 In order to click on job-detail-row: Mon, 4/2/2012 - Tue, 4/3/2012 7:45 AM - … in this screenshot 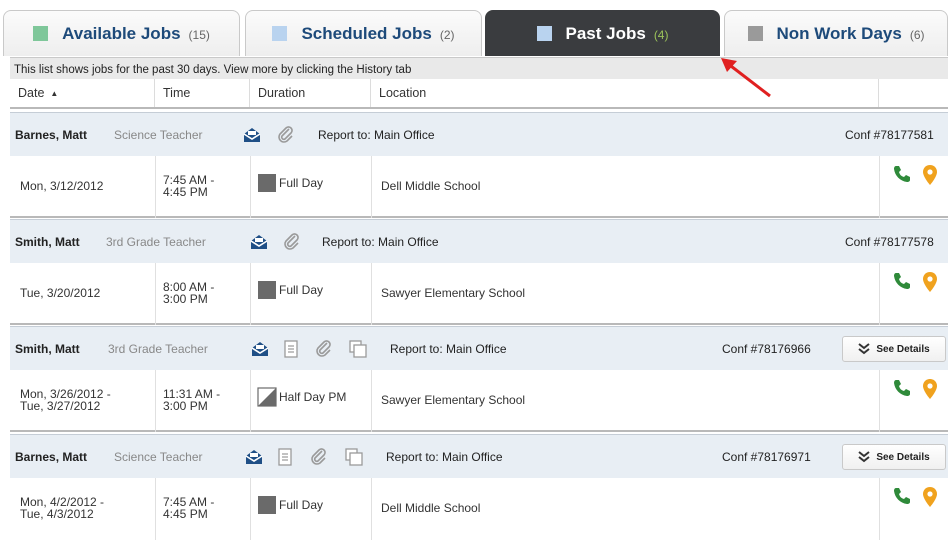, I will do `click(479, 510)`.